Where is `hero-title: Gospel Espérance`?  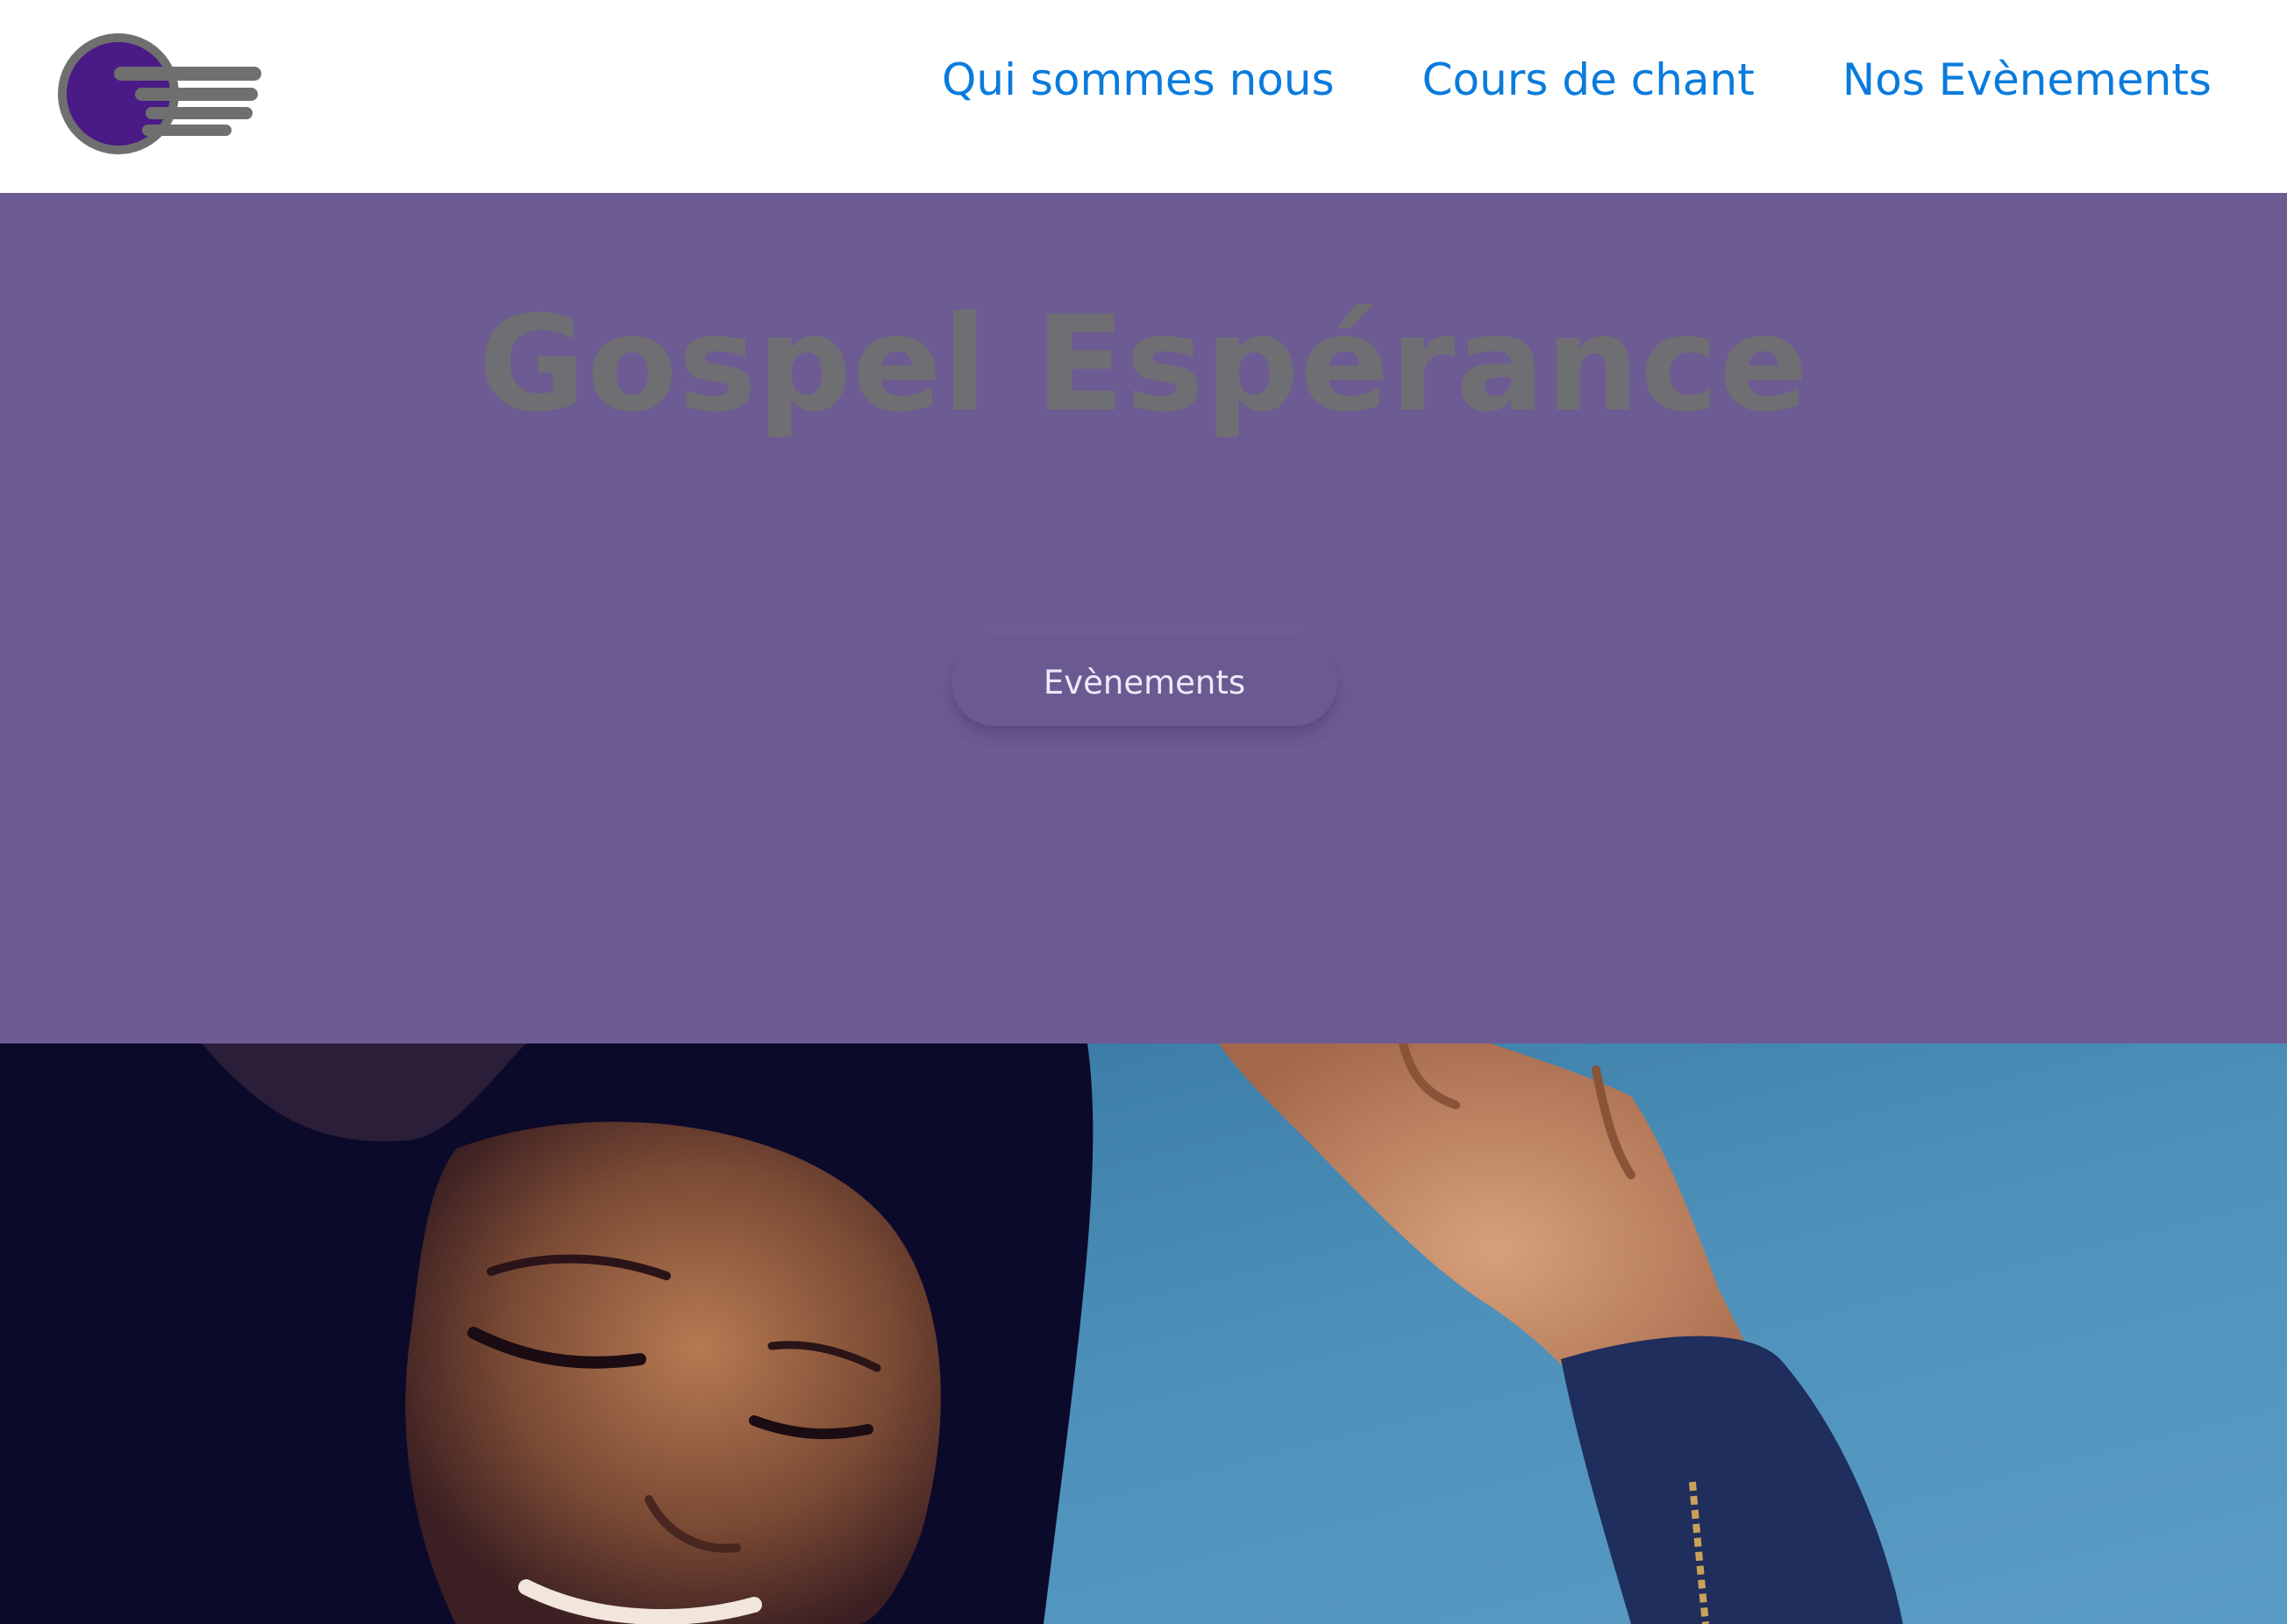
hero-title: Gospel Espérance is located at coordinates (1143, 365).